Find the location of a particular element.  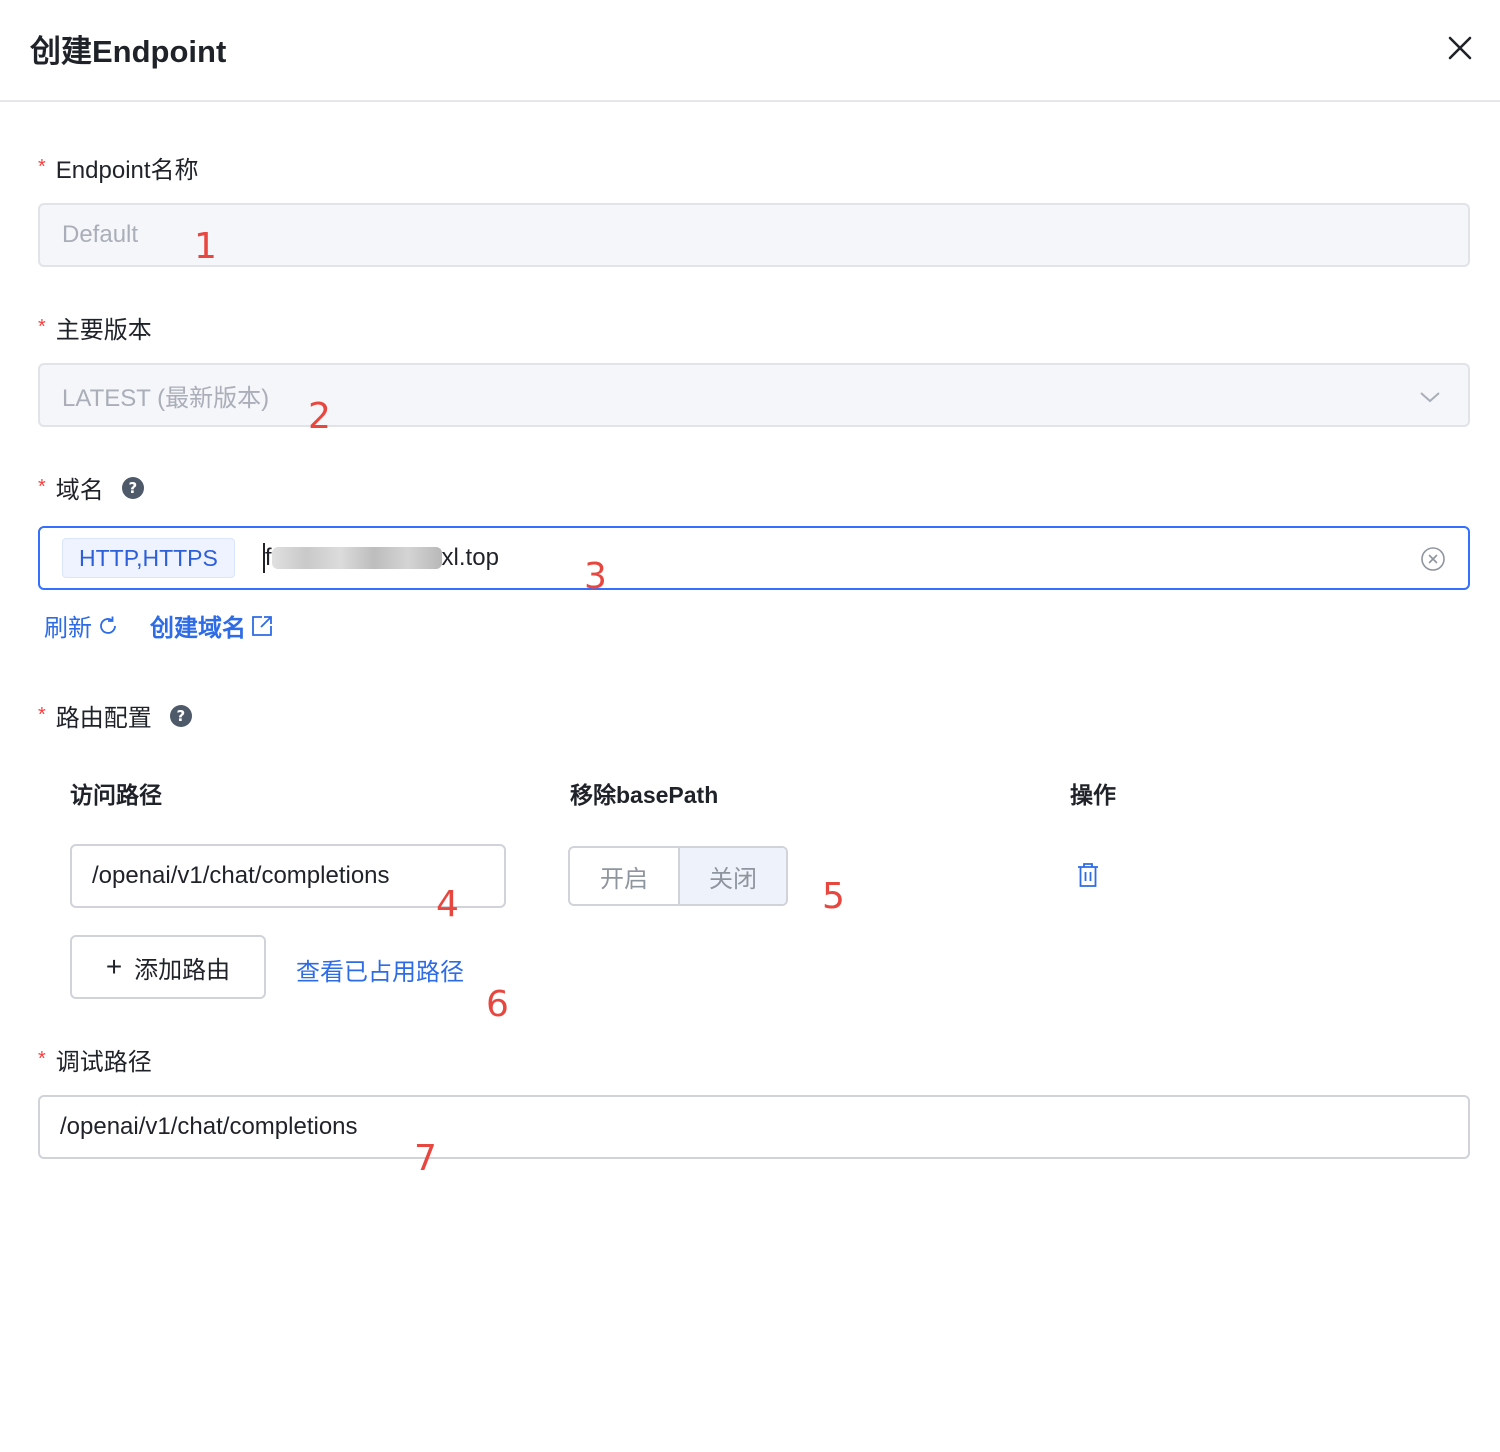

annotation-1: 1 is located at coordinates (205, 246).